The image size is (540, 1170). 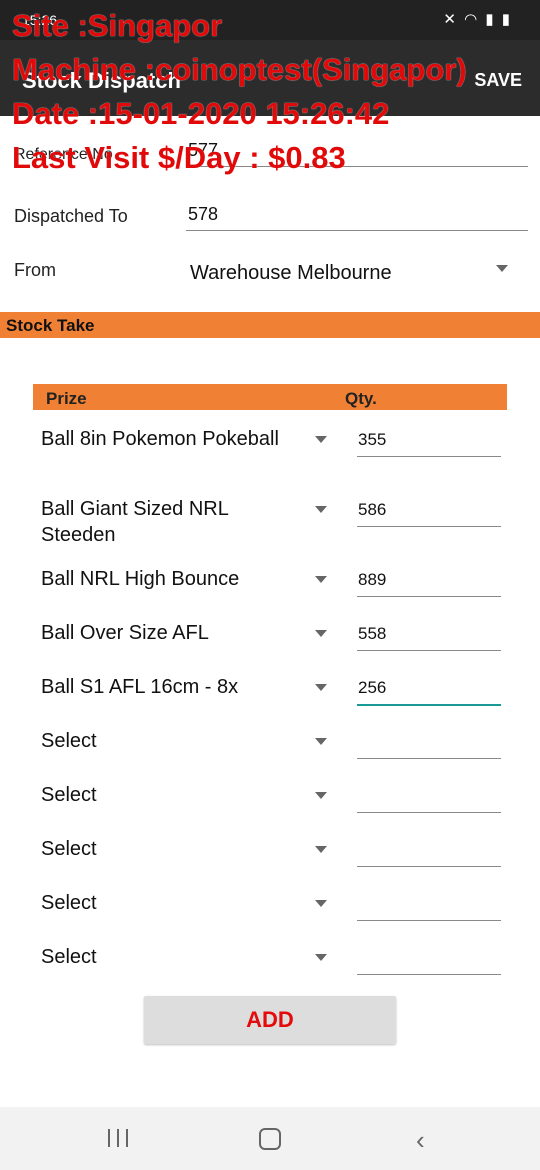 I want to click on qty-input: 256, so click(x=429, y=689).